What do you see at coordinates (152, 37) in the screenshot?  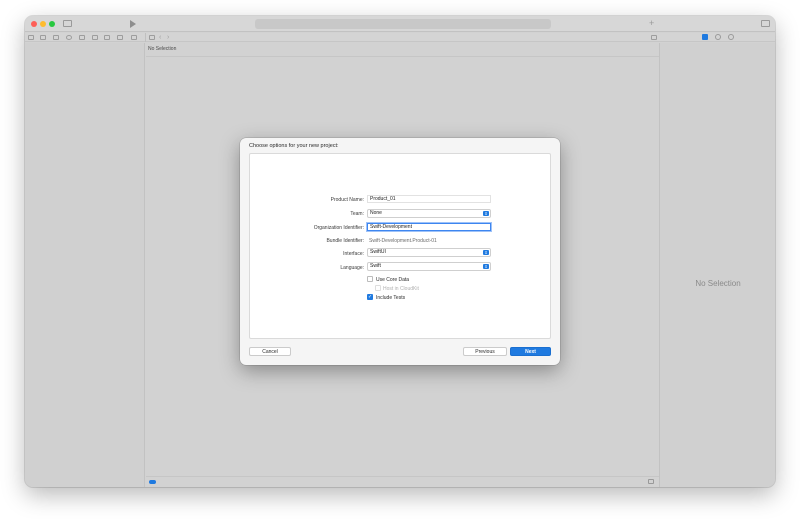 I see `related-items-icon` at bounding box center [152, 37].